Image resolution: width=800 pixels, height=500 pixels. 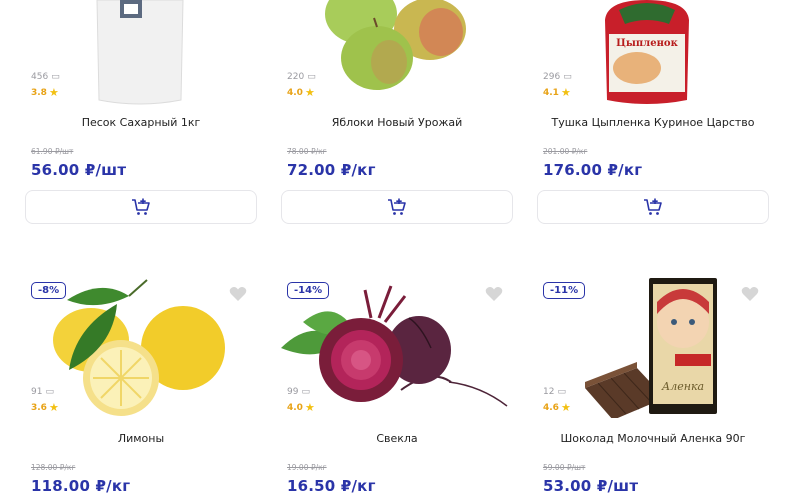 I want to click on old-price: 128.00 ₽/кг, so click(x=53, y=467).